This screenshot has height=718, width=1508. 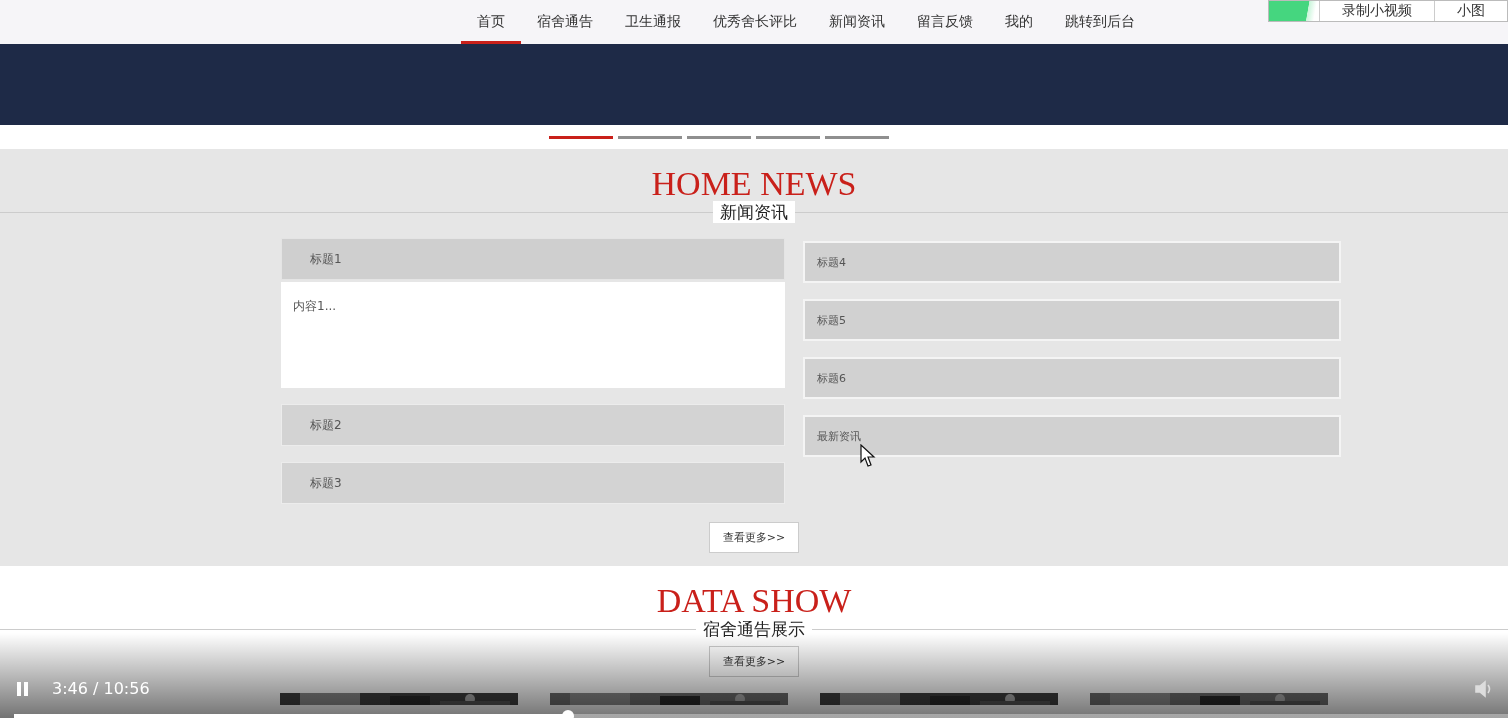 I want to click on news-item: 标题6, so click(x=1072, y=378).